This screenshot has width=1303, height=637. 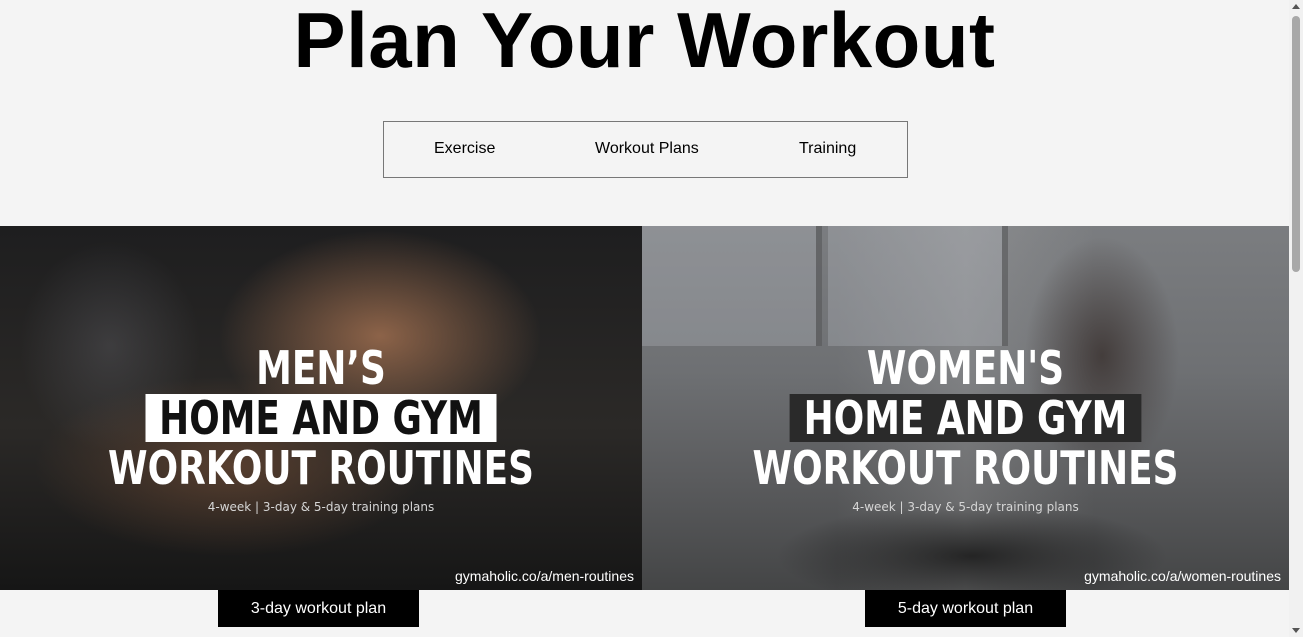 I want to click on nav-item-exercise: Exercise, so click(x=464, y=149).